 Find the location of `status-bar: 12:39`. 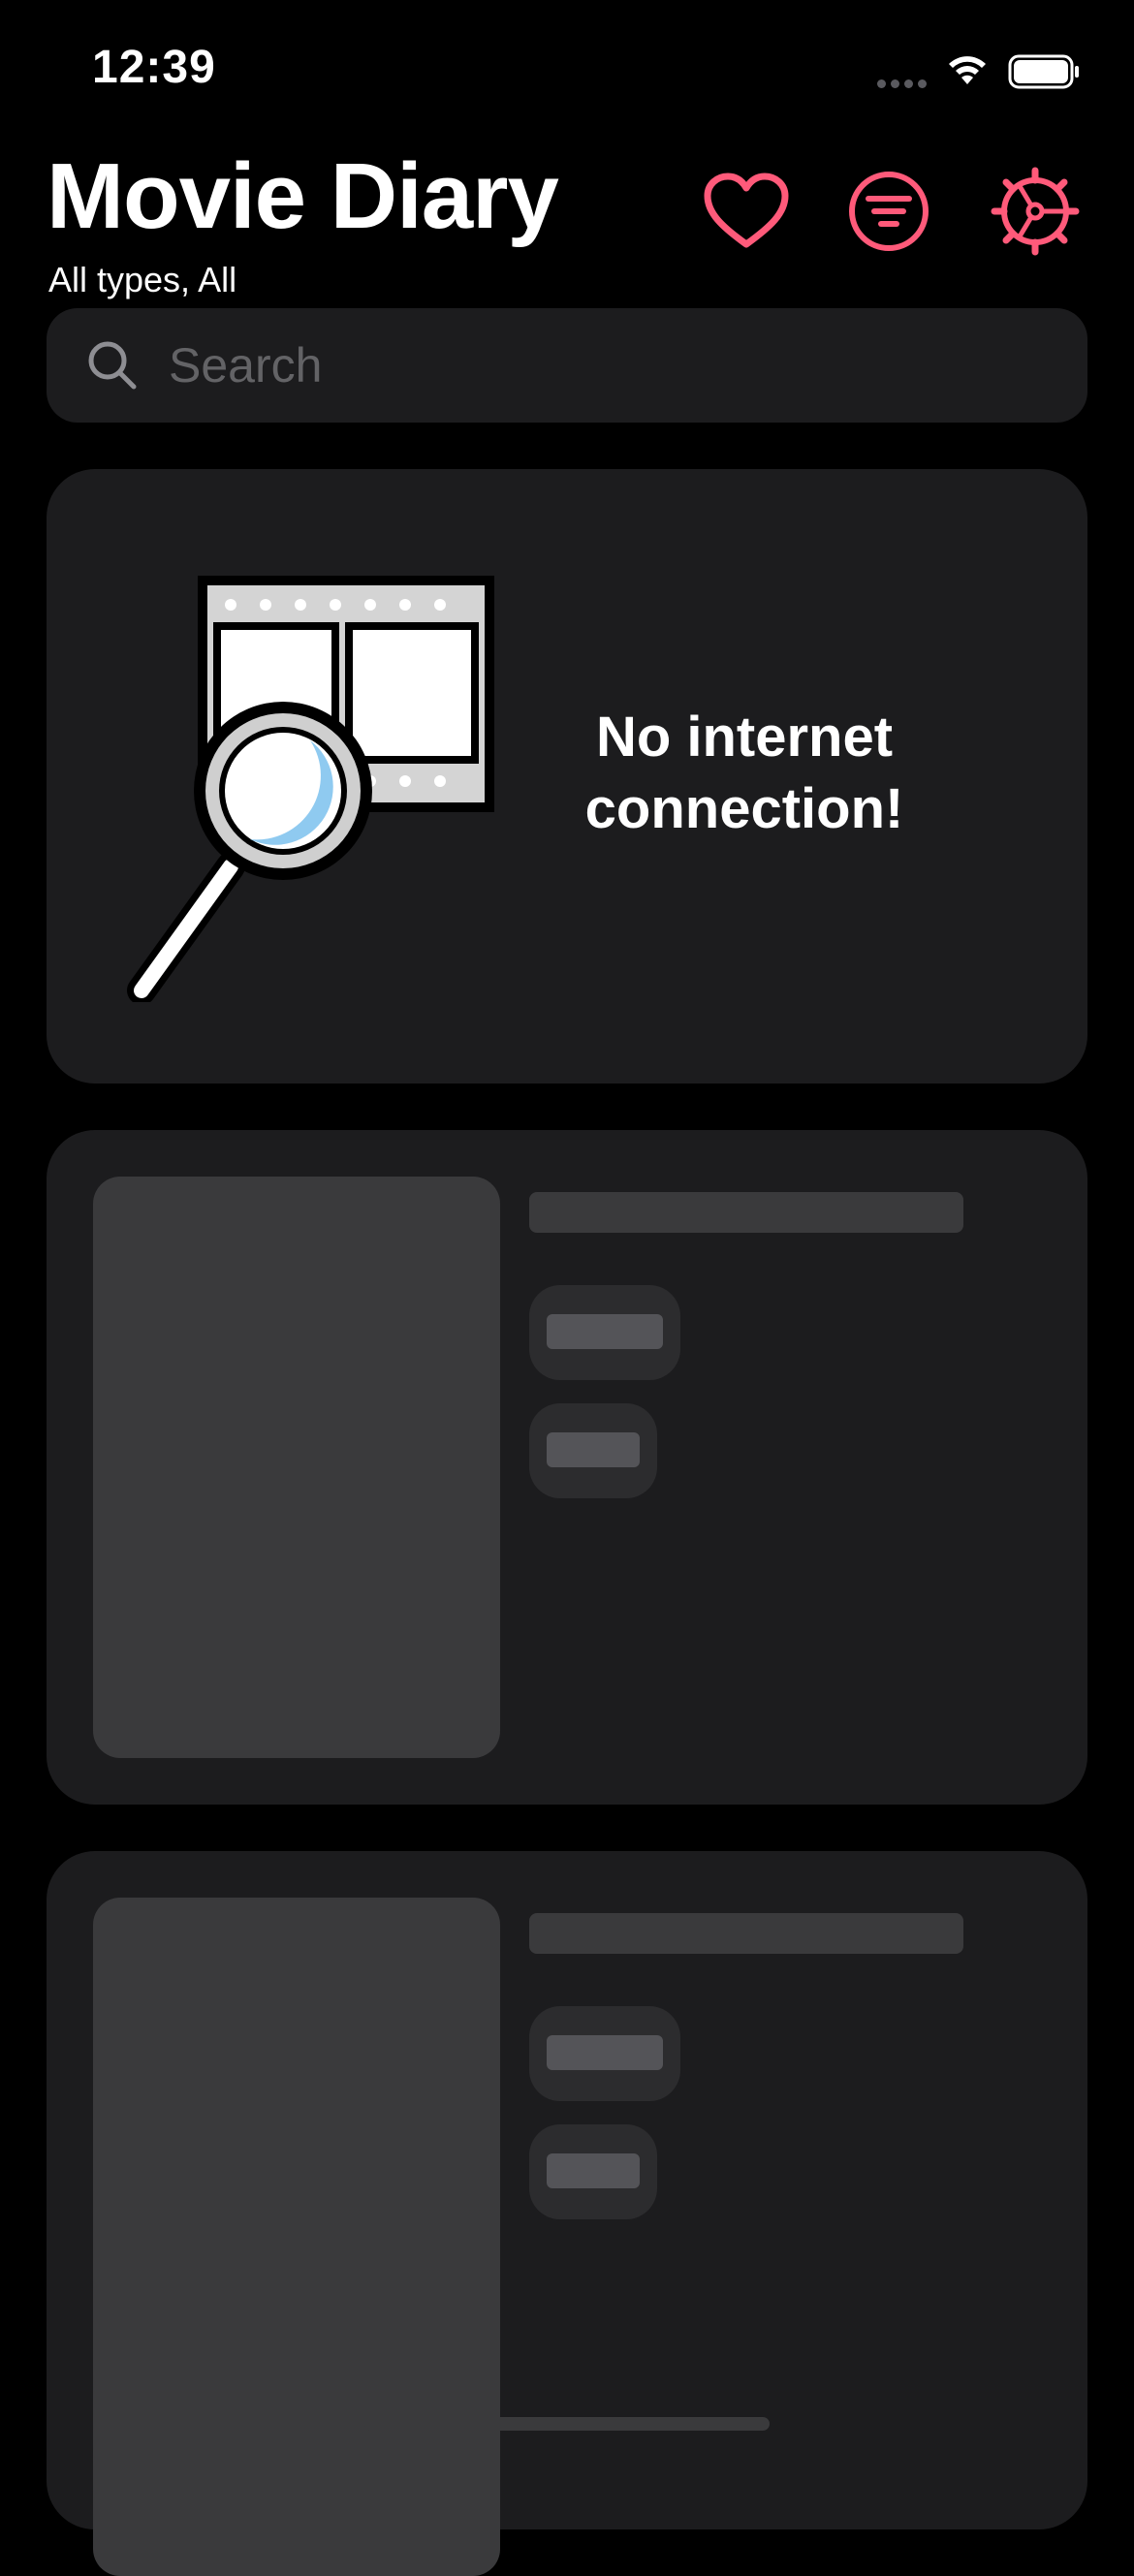

status-bar: 12:39 is located at coordinates (567, 68).